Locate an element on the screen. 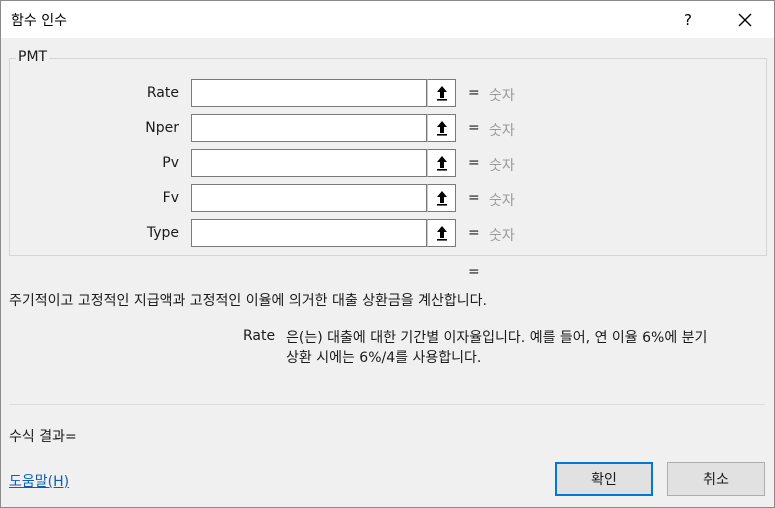  argument-row-nper: Nper = 숫자 is located at coordinates (387, 129).